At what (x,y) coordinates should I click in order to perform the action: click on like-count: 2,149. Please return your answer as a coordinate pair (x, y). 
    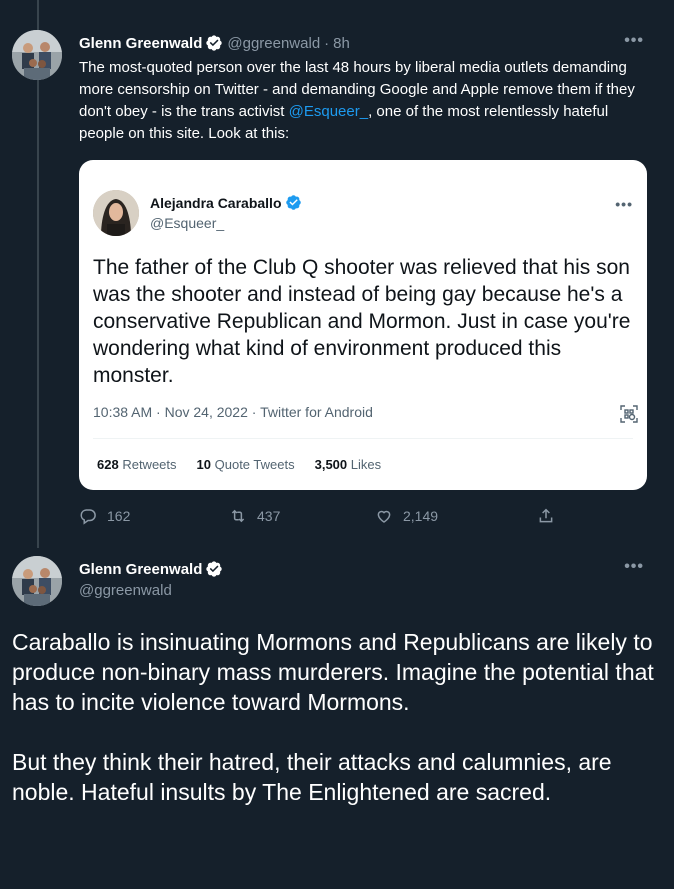
    Looking at the image, I should click on (421, 516).